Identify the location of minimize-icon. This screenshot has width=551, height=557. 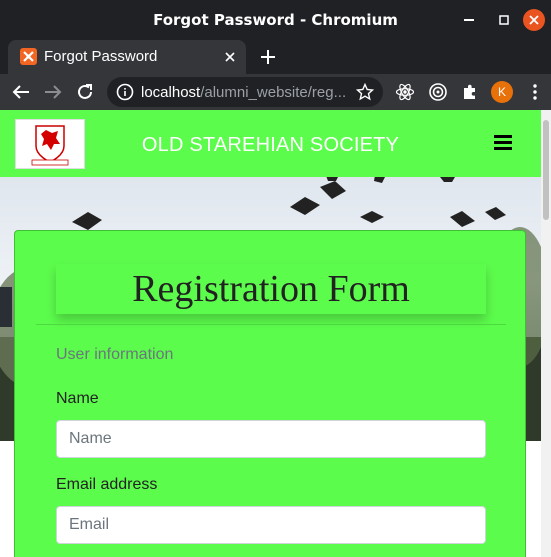
(469, 20).